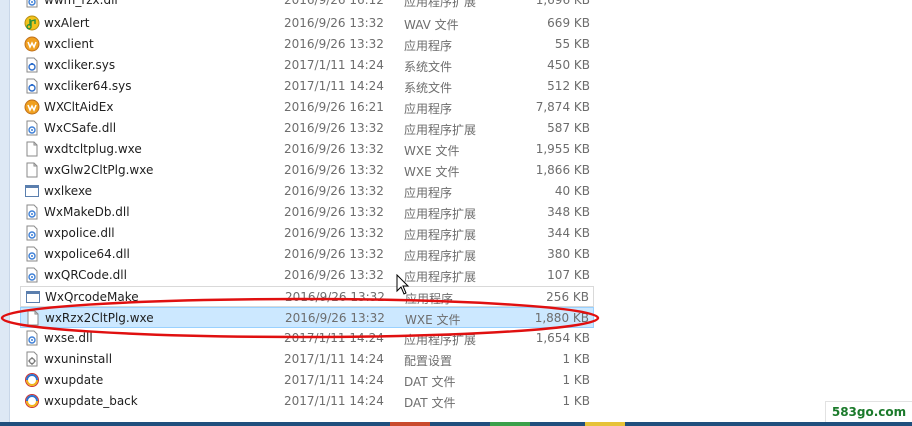  Describe the element at coordinates (68, 191) in the screenshot. I see `file-name: wxlkexe` at that location.